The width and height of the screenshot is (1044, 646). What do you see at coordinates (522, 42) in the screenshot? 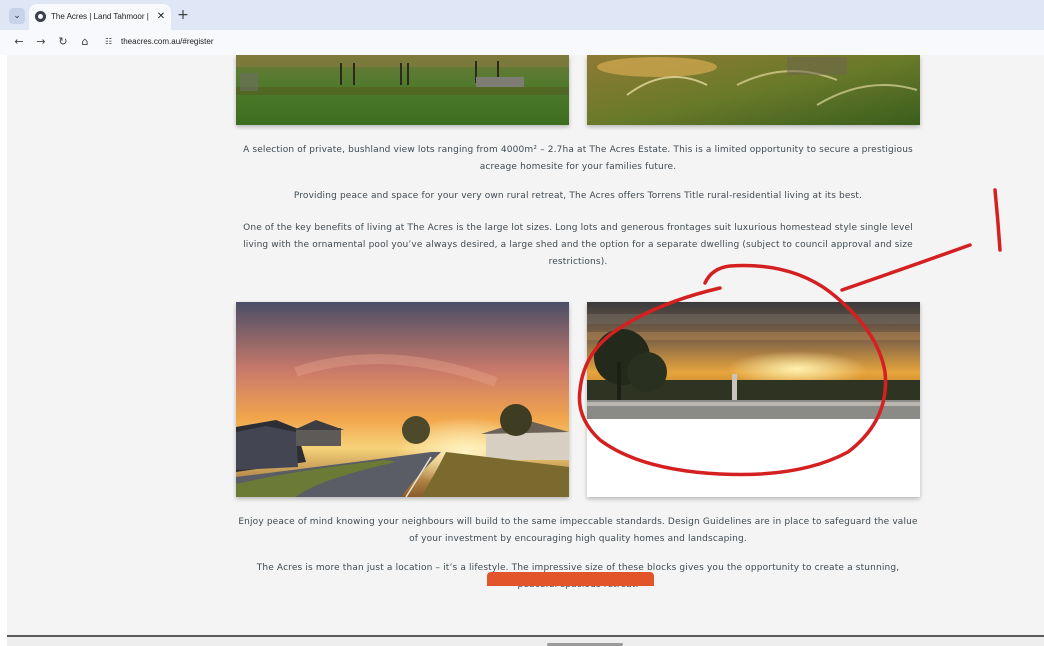
I see `browser-toolbar: ← → ↻ ⌂ ☷ theacres.com.au/#register` at bounding box center [522, 42].